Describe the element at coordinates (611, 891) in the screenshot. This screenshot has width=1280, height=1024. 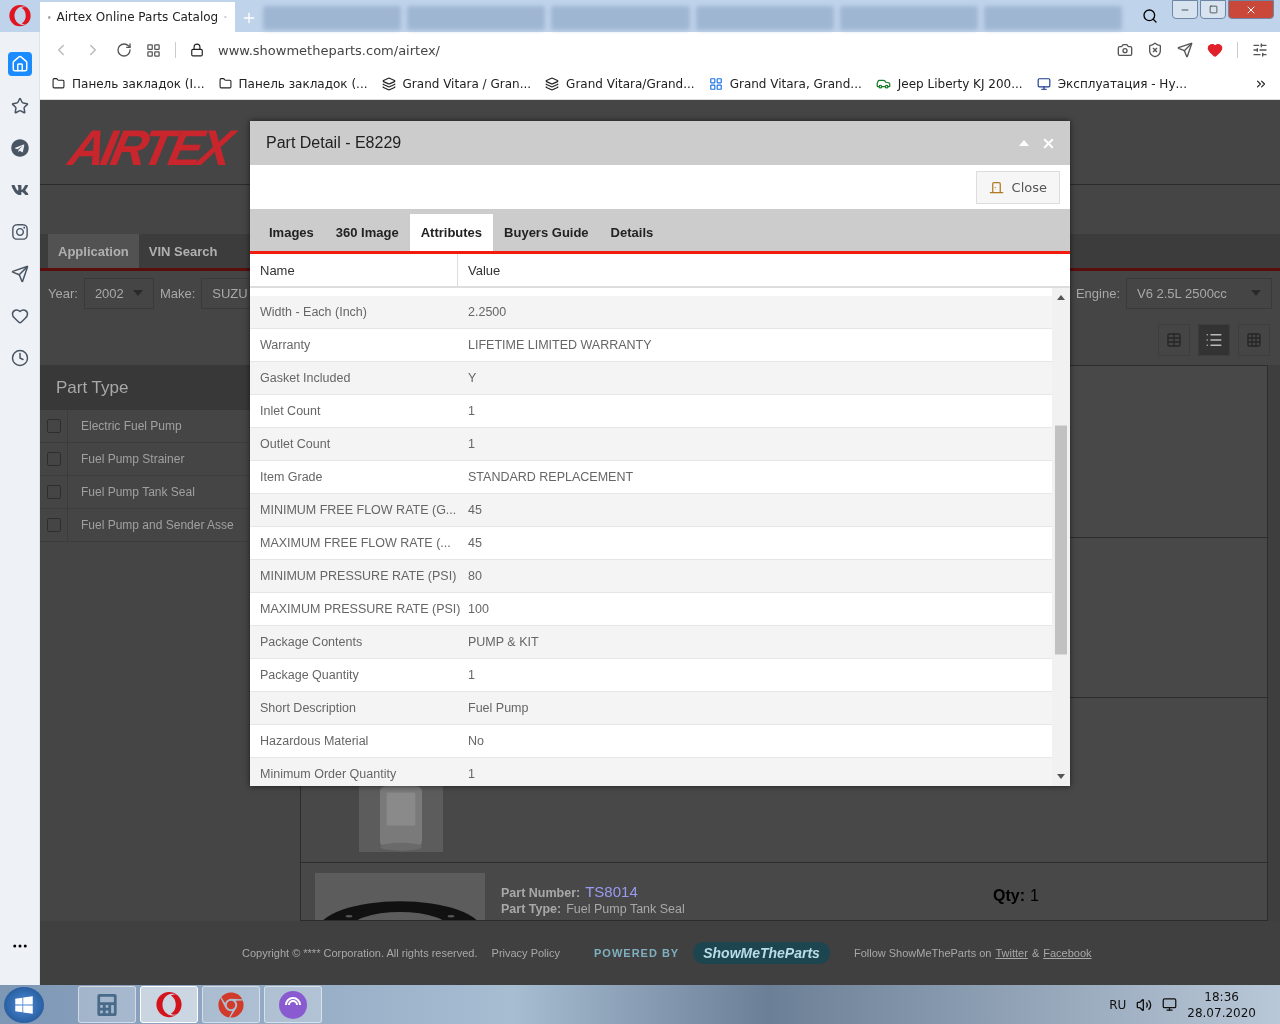
I see `part-number-link: TS8014` at that location.